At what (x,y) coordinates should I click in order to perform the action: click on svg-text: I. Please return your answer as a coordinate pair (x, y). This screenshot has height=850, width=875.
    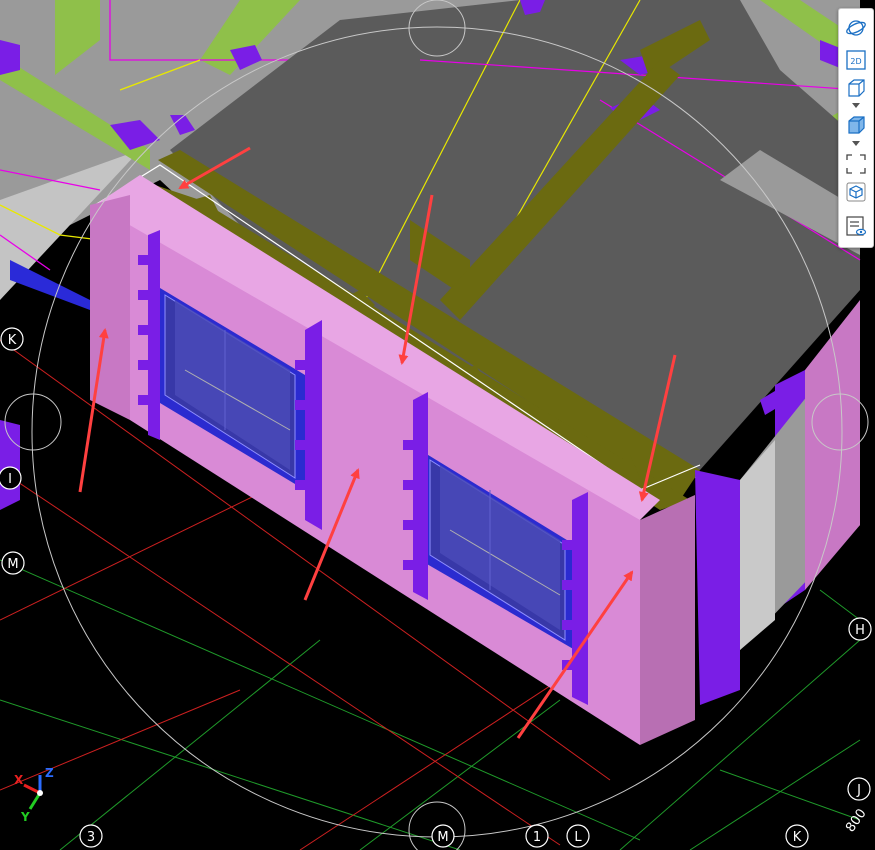
    Looking at the image, I should click on (10, 479).